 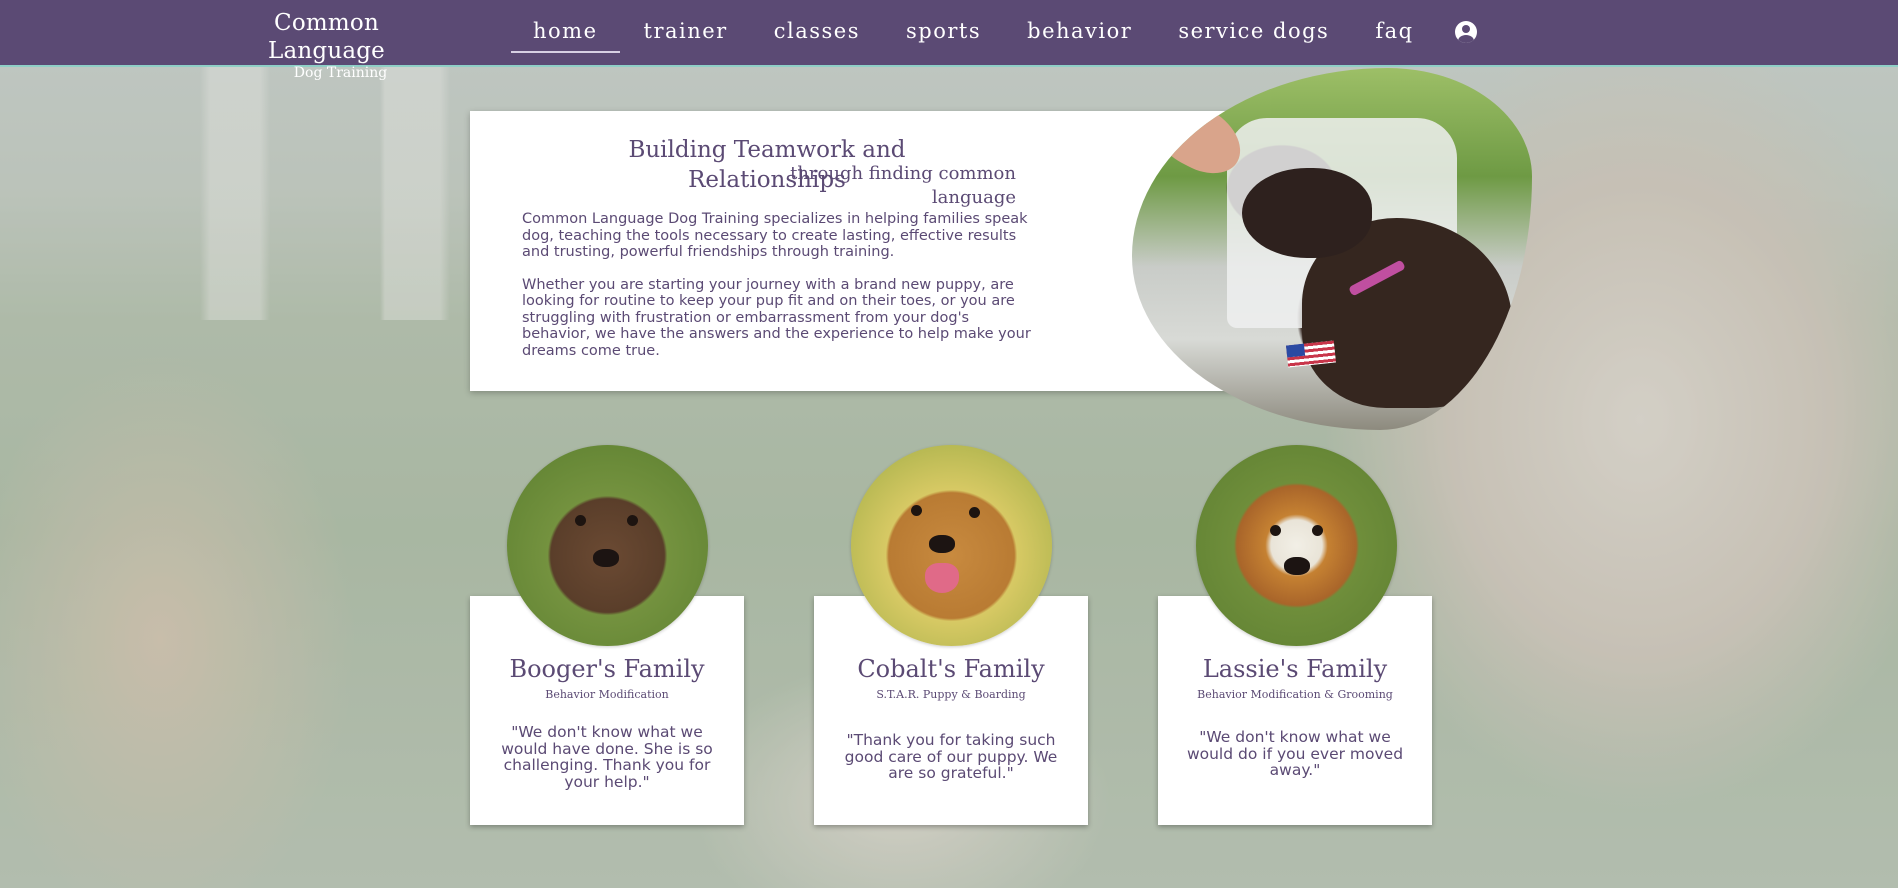 I want to click on testimonial-service: Behavior Modification & Grooming, so click(x=1295, y=694).